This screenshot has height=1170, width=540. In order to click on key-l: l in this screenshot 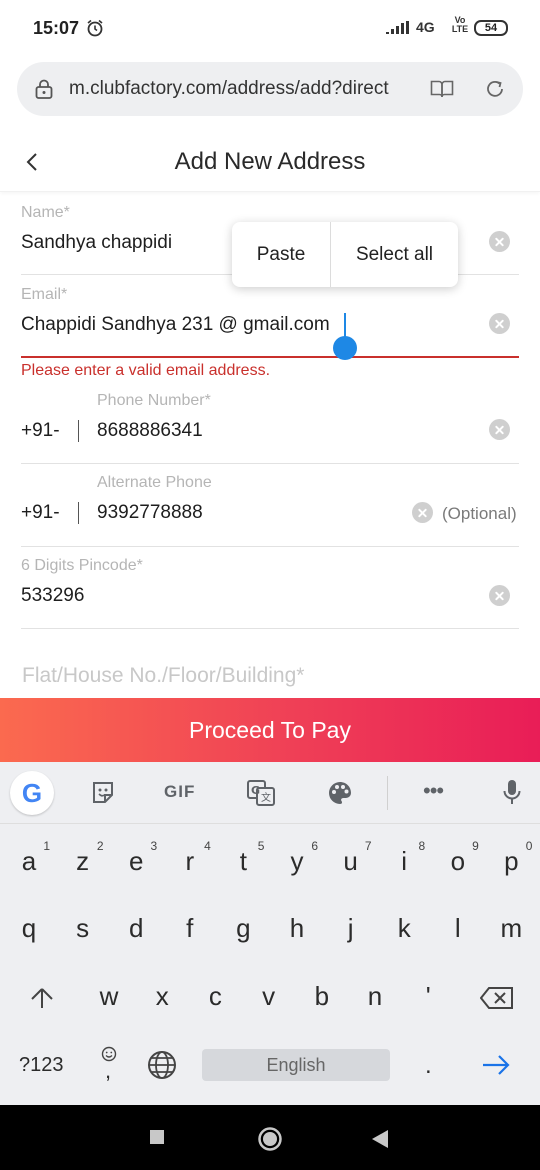, I will do `click(458, 928)`.